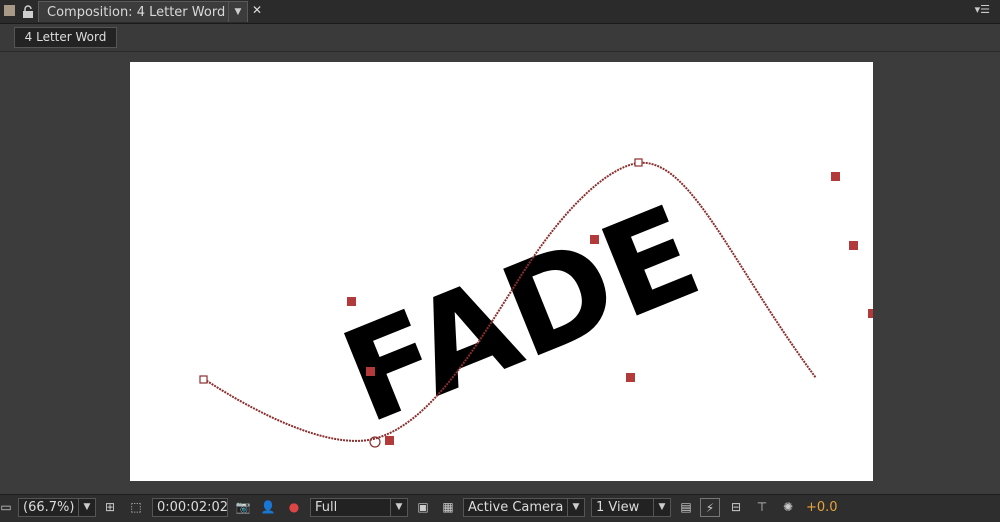 This screenshot has height=522, width=1000. Describe the element at coordinates (835, 176) in the screenshot. I see `handle-top-right` at that location.